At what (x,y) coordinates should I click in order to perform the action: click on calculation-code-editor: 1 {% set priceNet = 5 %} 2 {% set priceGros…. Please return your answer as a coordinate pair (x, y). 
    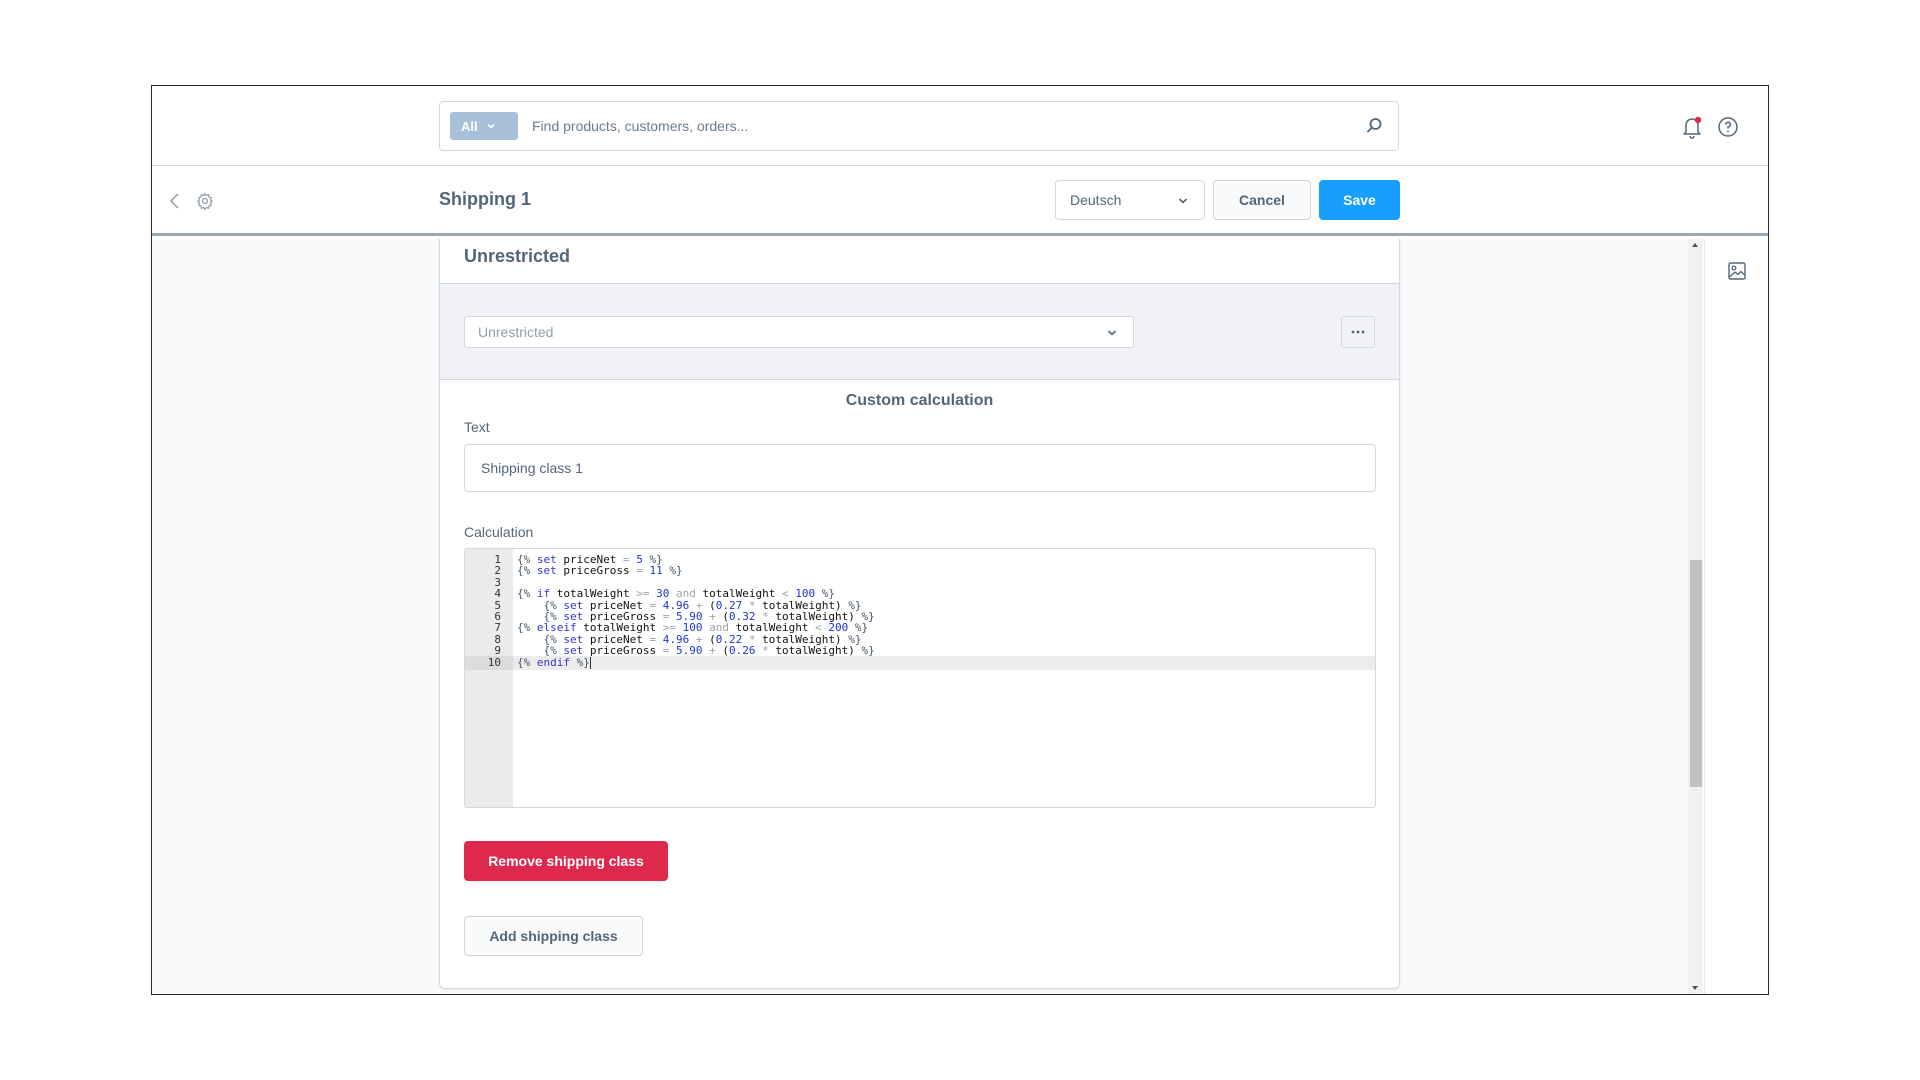
    Looking at the image, I should click on (920, 678).